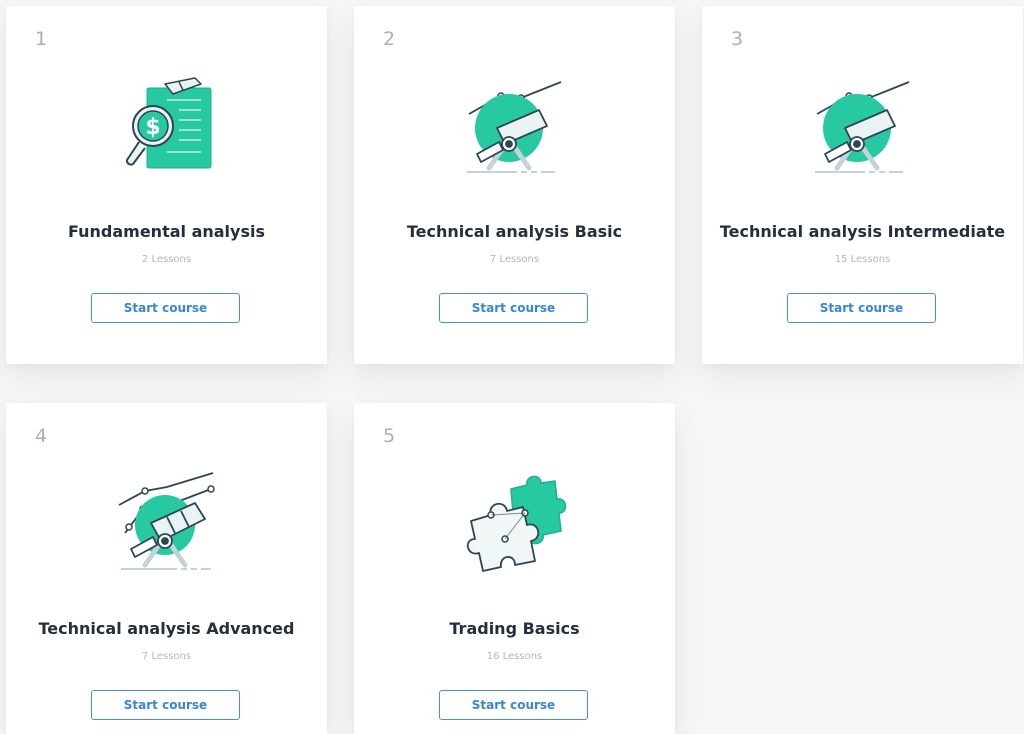 The height and width of the screenshot is (734, 1024). What do you see at coordinates (389, 436) in the screenshot?
I see `course-number: 5` at bounding box center [389, 436].